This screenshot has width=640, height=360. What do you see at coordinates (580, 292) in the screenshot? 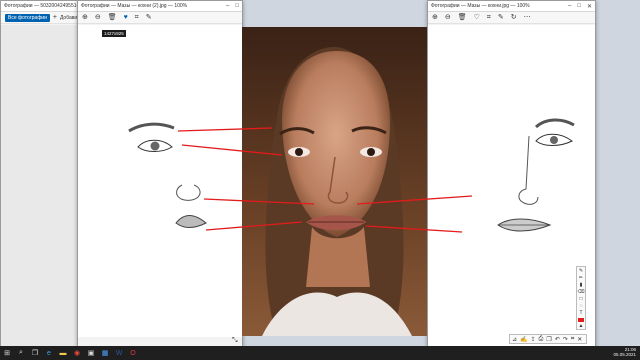
I see `eraser-icon: ⌫` at bounding box center [580, 292].